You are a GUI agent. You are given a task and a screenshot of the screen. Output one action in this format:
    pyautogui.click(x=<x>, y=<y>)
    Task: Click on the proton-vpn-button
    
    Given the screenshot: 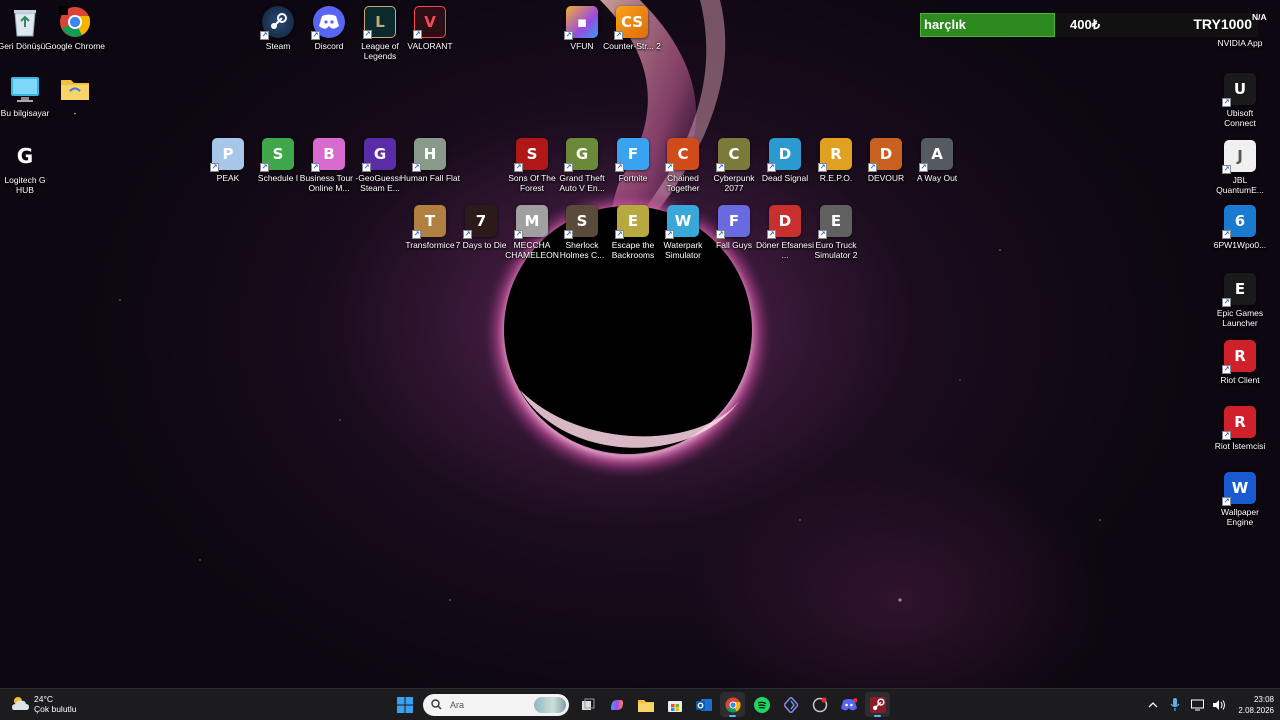 What is the action you would take?
    pyautogui.click(x=790, y=704)
    